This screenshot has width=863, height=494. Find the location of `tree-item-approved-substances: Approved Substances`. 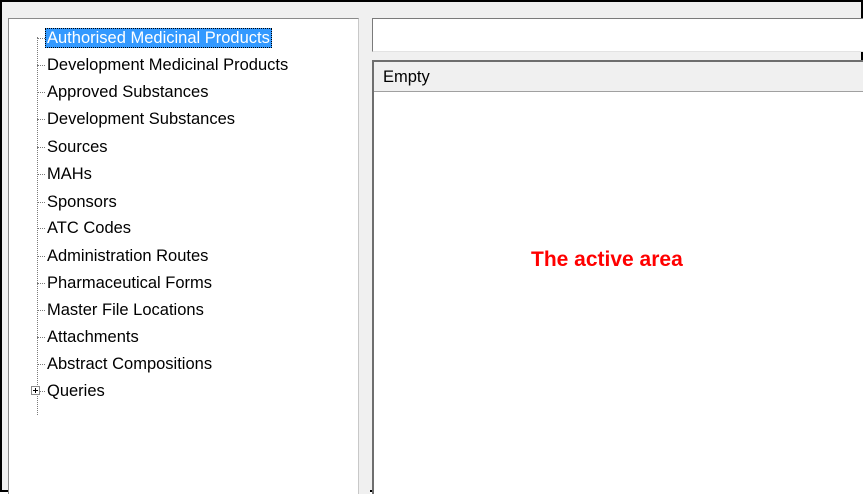

tree-item-approved-substances: Approved Substances is located at coordinates (123, 92).